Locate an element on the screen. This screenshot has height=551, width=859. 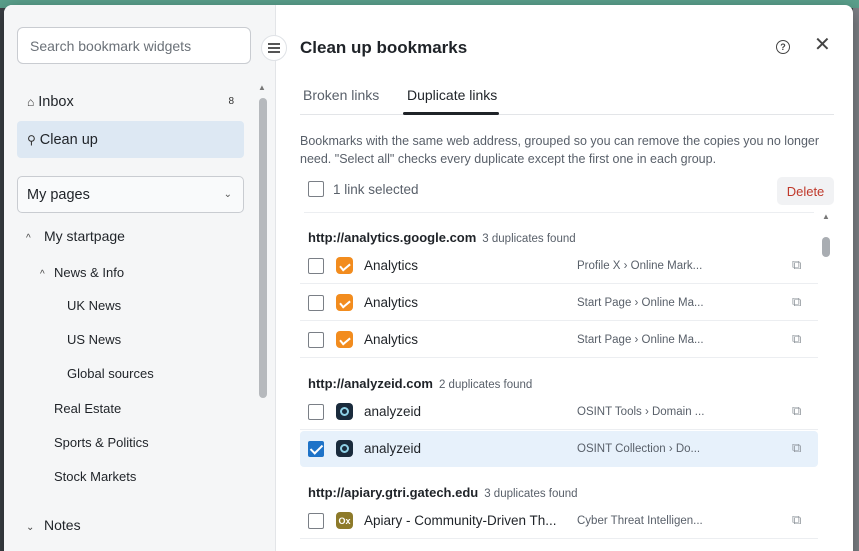
tab-bar: Broken links Duplicate links is located at coordinates (567, 100).